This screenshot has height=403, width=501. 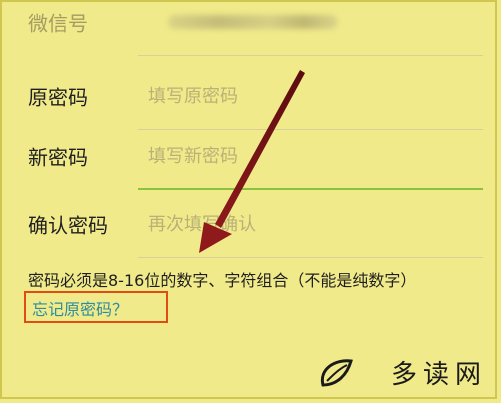 What do you see at coordinates (438, 375) in the screenshot?
I see `watermark-text: 多读网` at bounding box center [438, 375].